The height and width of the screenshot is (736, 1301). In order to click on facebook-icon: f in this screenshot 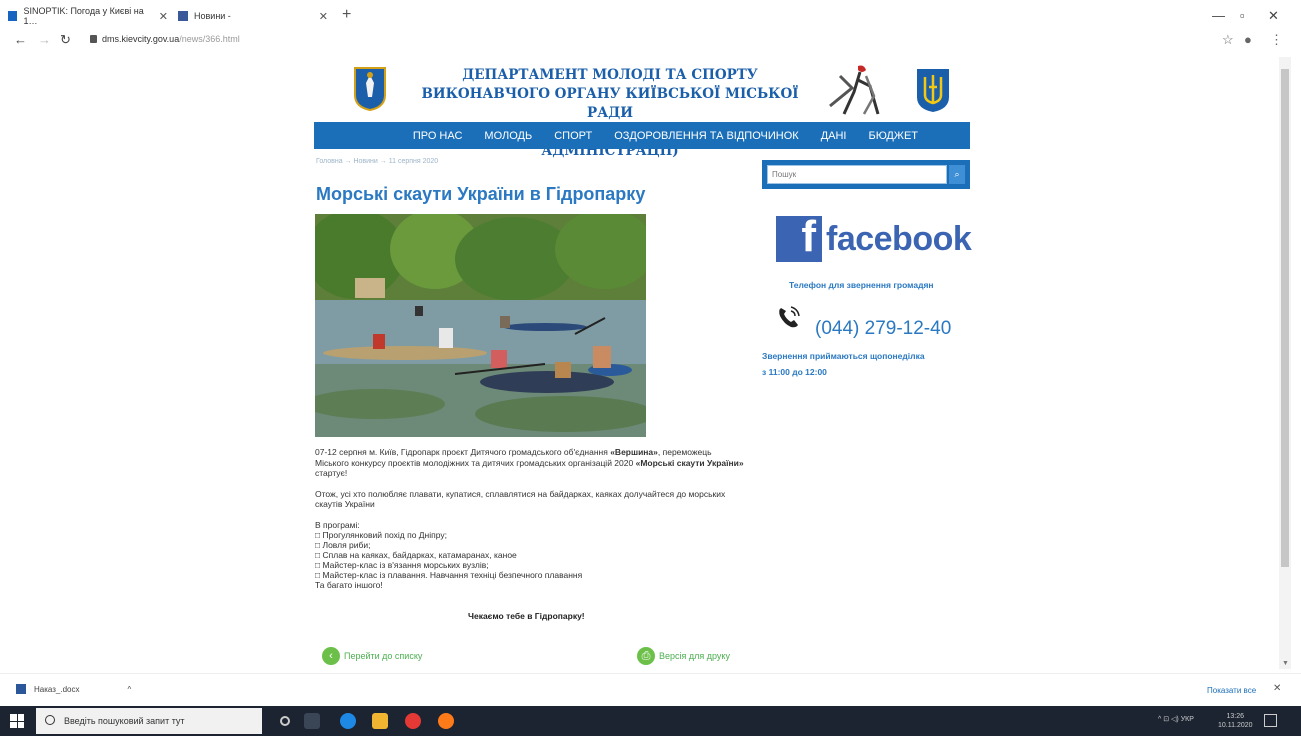, I will do `click(799, 239)`.